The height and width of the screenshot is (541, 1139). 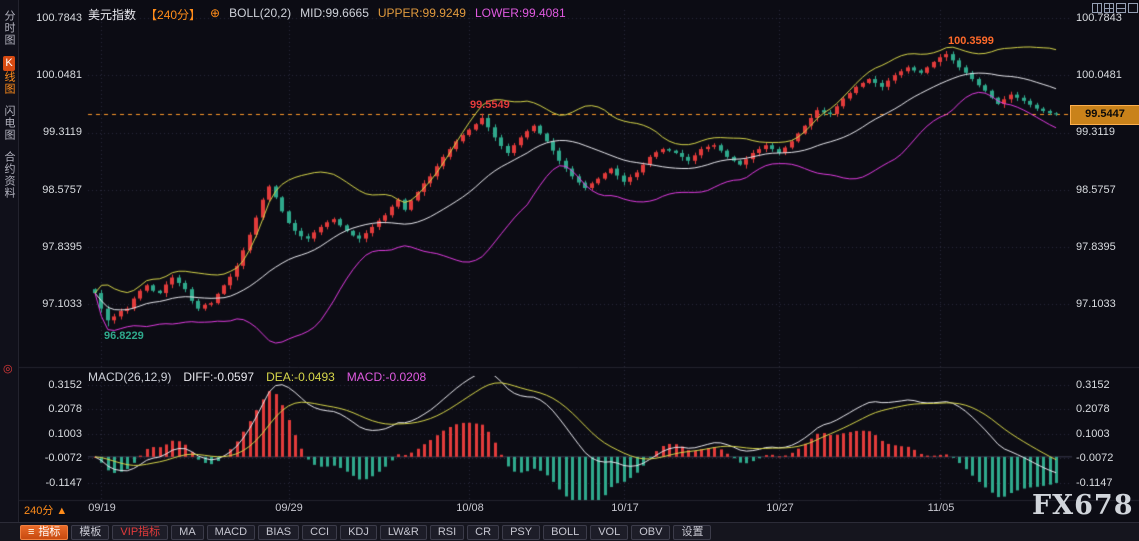 What do you see at coordinates (31, 532) in the screenshot?
I see `menu-icon: ≡` at bounding box center [31, 532].